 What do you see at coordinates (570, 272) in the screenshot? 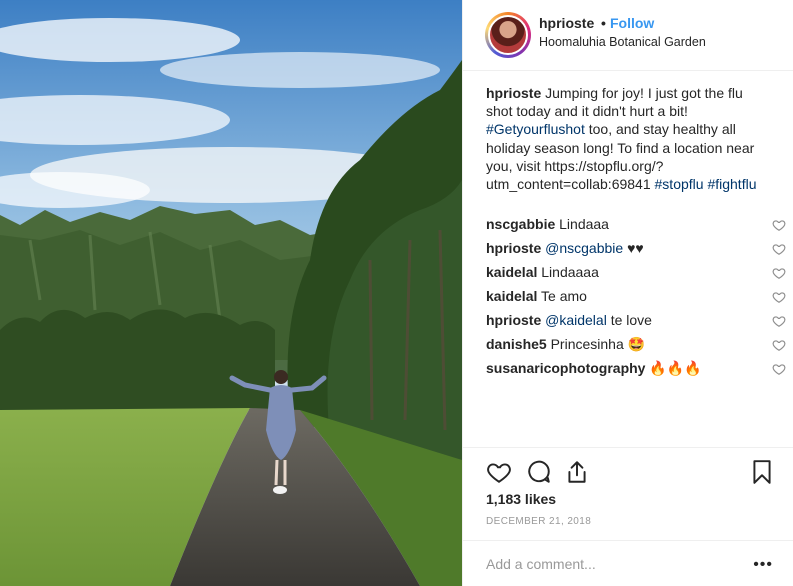
I see `comment-text: Lindaaaa` at bounding box center [570, 272].